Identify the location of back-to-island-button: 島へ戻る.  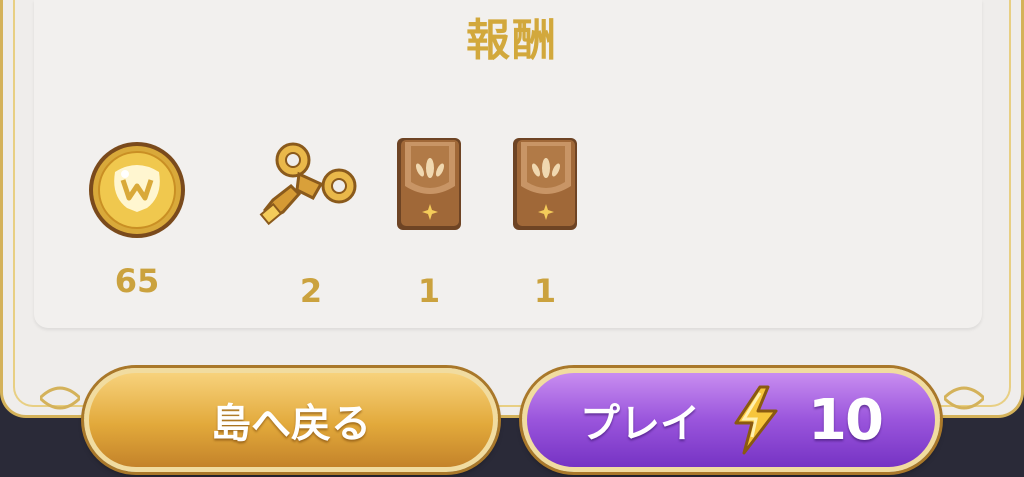
(291, 420).